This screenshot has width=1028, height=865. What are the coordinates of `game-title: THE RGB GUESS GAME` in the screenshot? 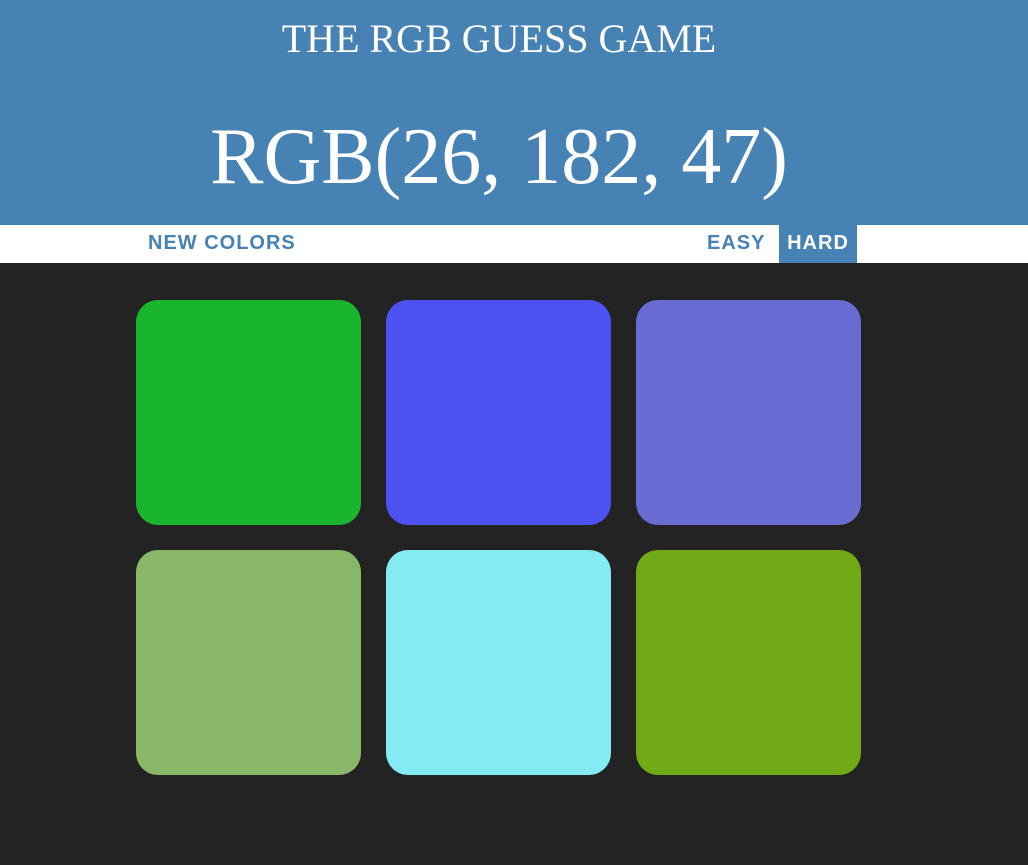 It's located at (499, 38).